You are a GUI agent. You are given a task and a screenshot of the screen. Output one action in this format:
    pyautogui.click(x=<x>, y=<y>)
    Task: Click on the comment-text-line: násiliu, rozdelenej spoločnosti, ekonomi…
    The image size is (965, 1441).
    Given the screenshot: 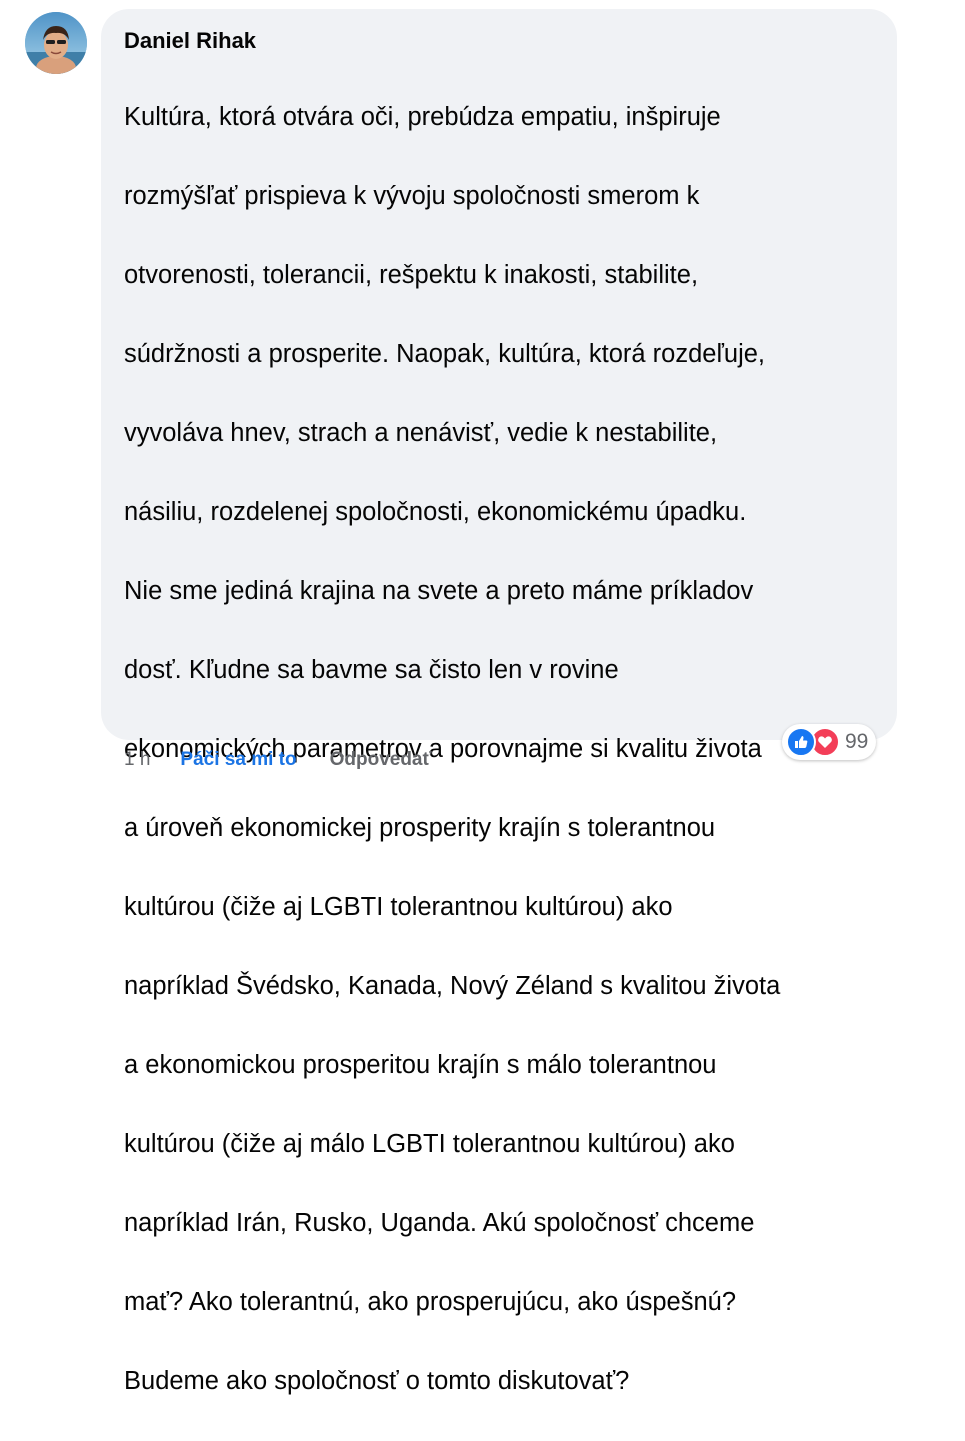 What is the action you would take?
    pyautogui.click(x=435, y=511)
    